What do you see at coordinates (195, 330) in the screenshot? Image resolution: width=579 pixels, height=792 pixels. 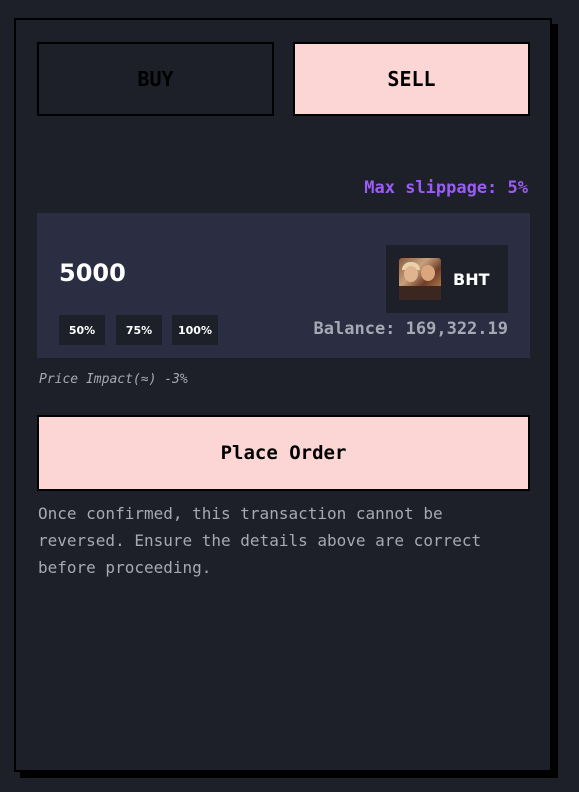 I see `percent-100-button: 100%` at bounding box center [195, 330].